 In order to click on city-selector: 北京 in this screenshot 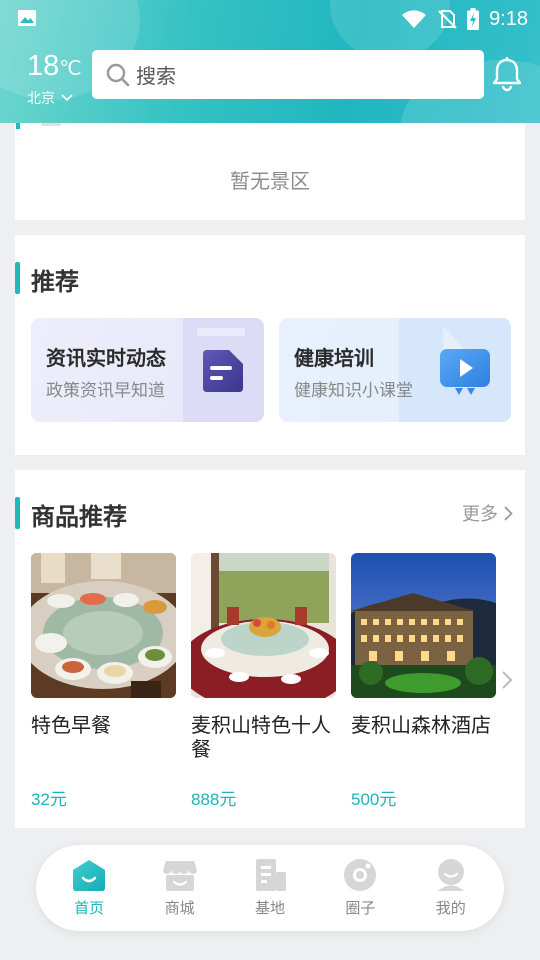, I will do `click(54, 98)`.